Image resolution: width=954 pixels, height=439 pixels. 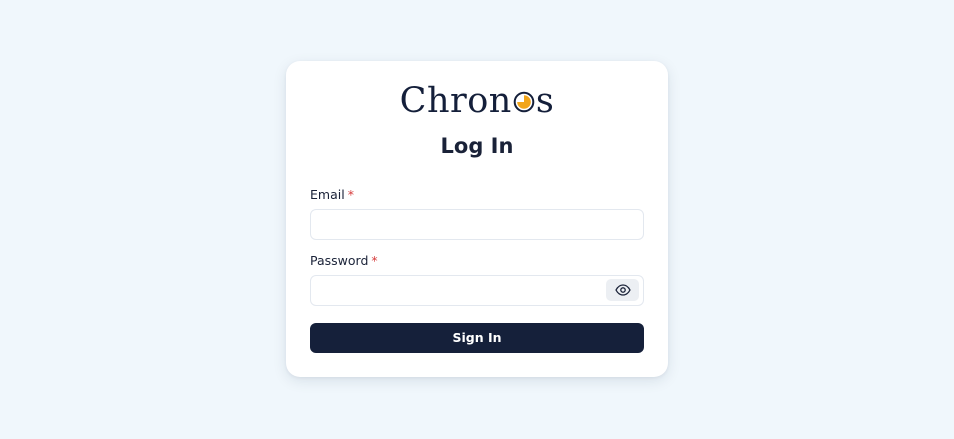 I want to click on clock-moon-icon, so click(x=524, y=96).